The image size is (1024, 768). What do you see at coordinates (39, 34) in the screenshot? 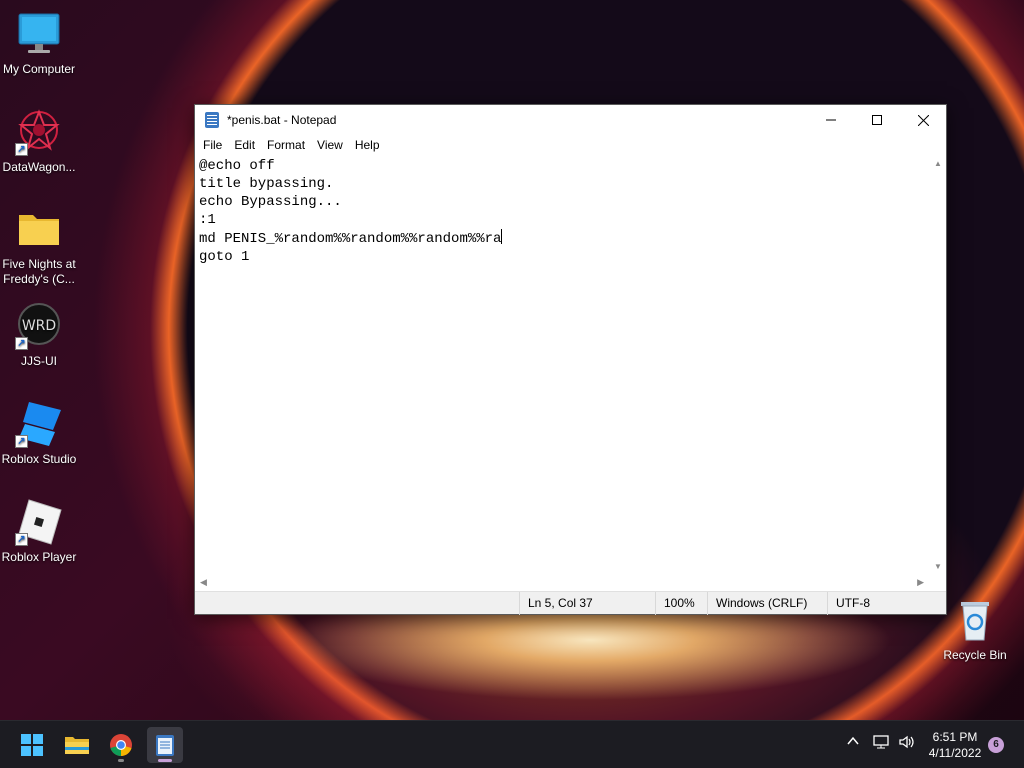
I see `monitor-icon` at bounding box center [39, 34].